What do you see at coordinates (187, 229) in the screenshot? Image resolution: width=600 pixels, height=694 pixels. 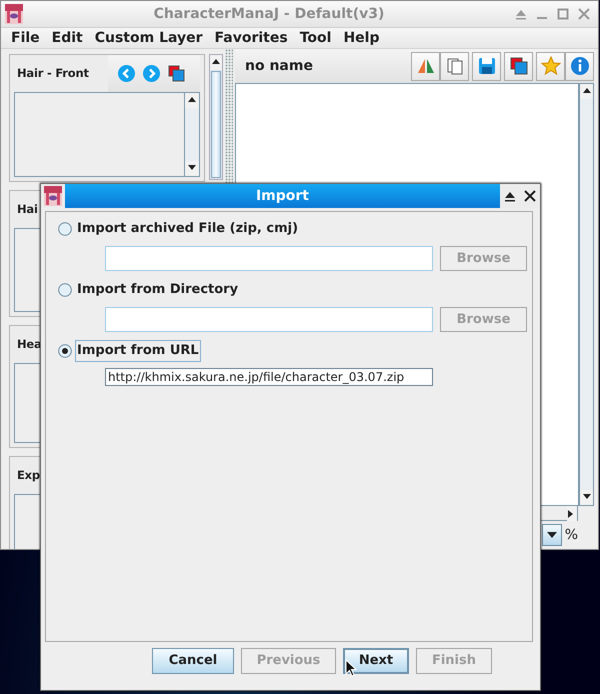 I see `option-label: Import archived File (zip, cmj)` at bounding box center [187, 229].